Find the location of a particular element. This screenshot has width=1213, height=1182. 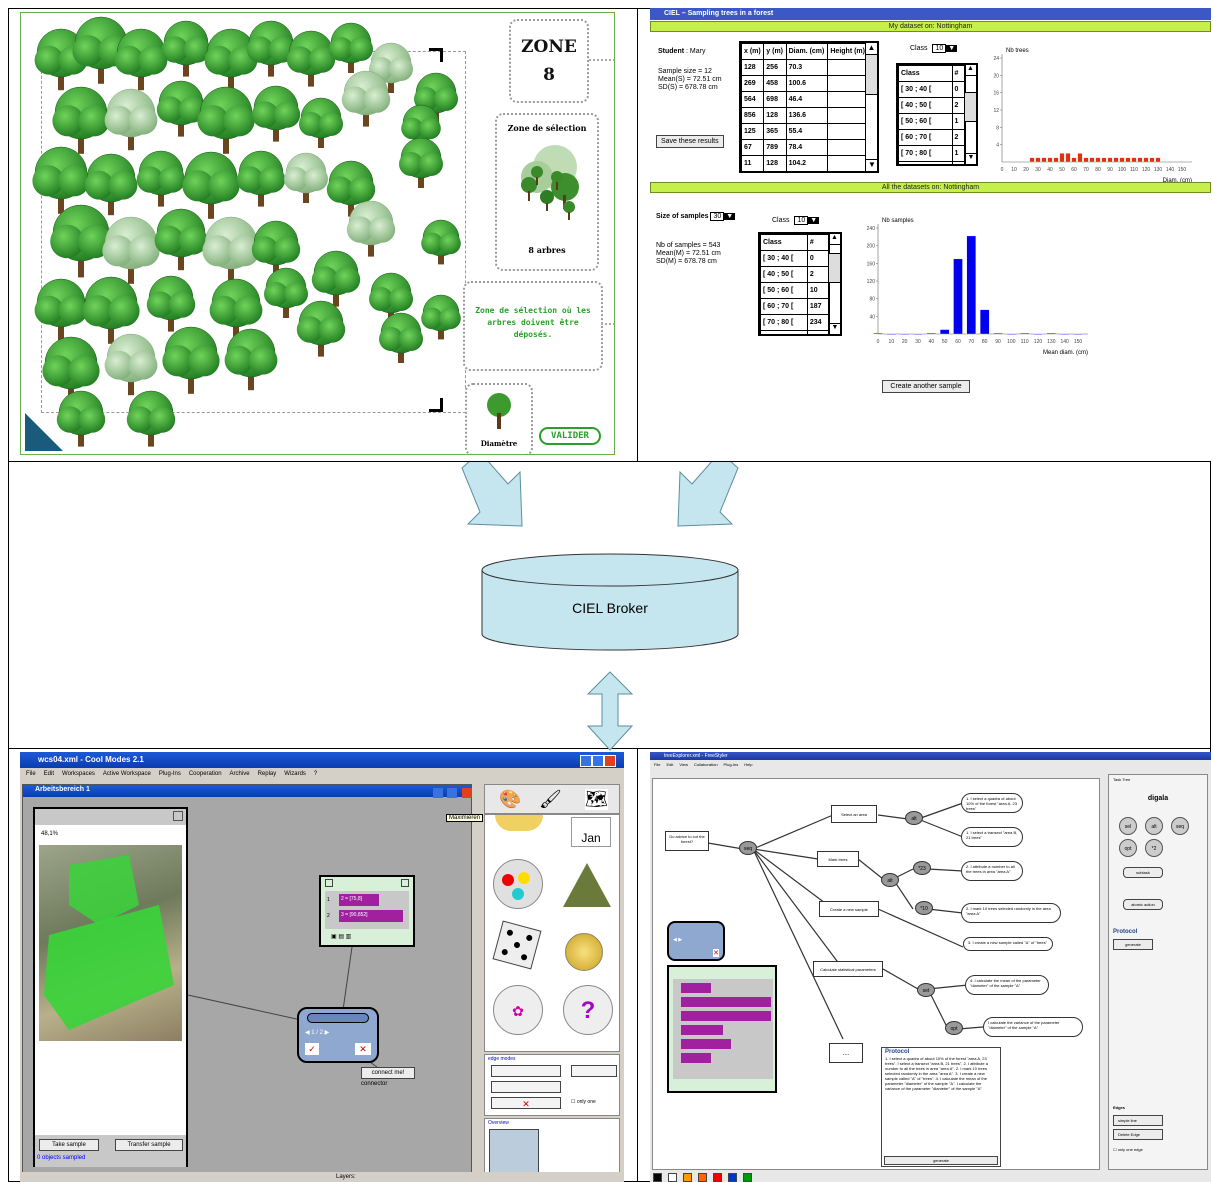

table-row: [ 30 ; 40 [0 is located at coordinates (932, 89).